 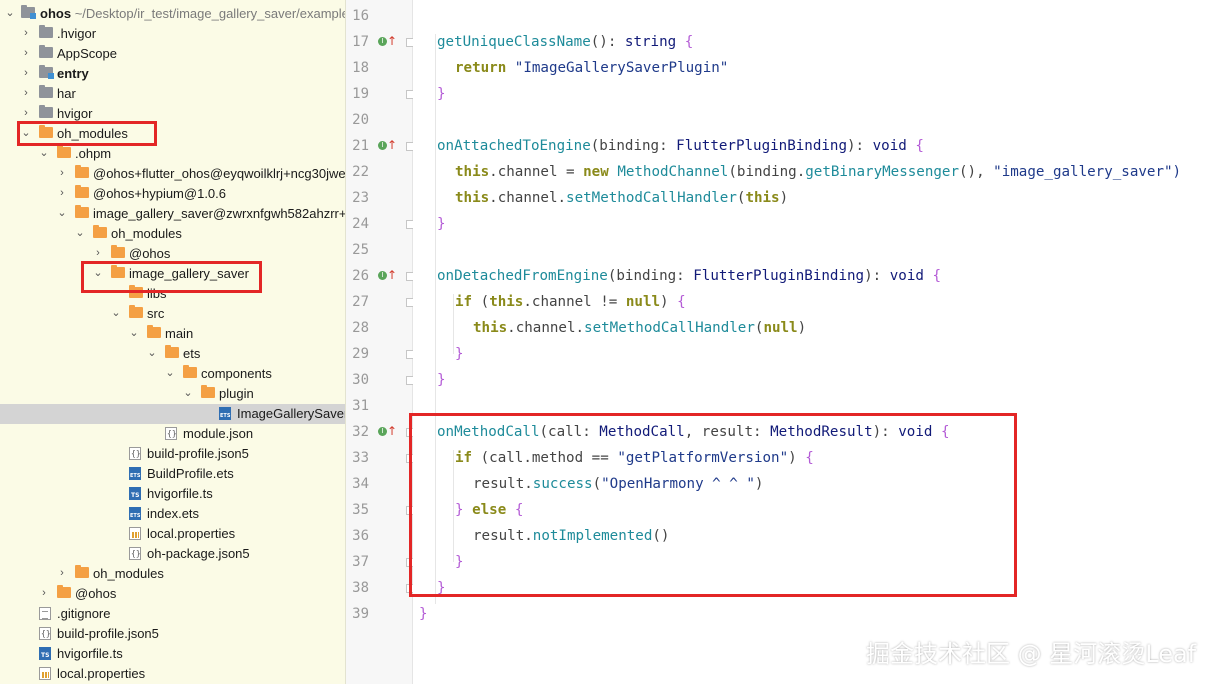 What do you see at coordinates (172, 614) in the screenshot?
I see `tree-row: .gitignore` at bounding box center [172, 614].